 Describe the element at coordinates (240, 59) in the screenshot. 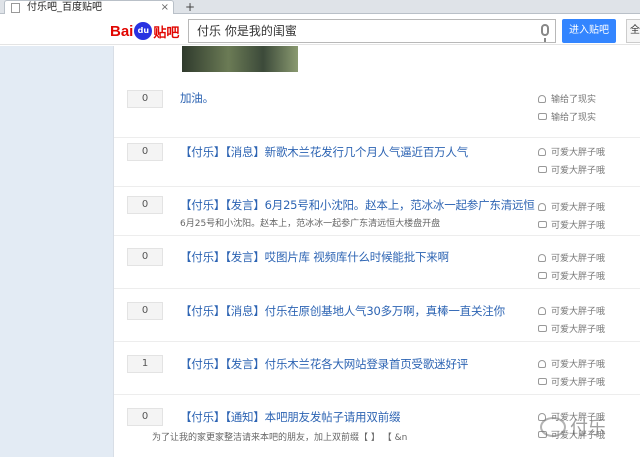

I see `forum-banner-image` at that location.